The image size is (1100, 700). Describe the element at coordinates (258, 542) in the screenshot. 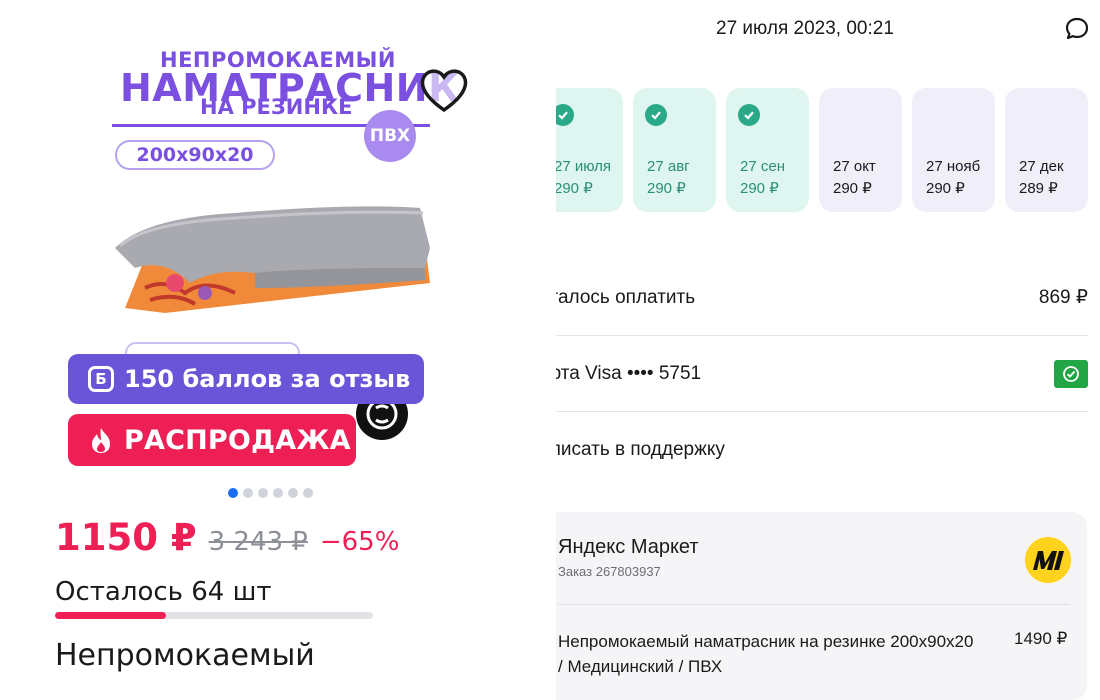

I see `old-price: 3 243 ₽` at that location.